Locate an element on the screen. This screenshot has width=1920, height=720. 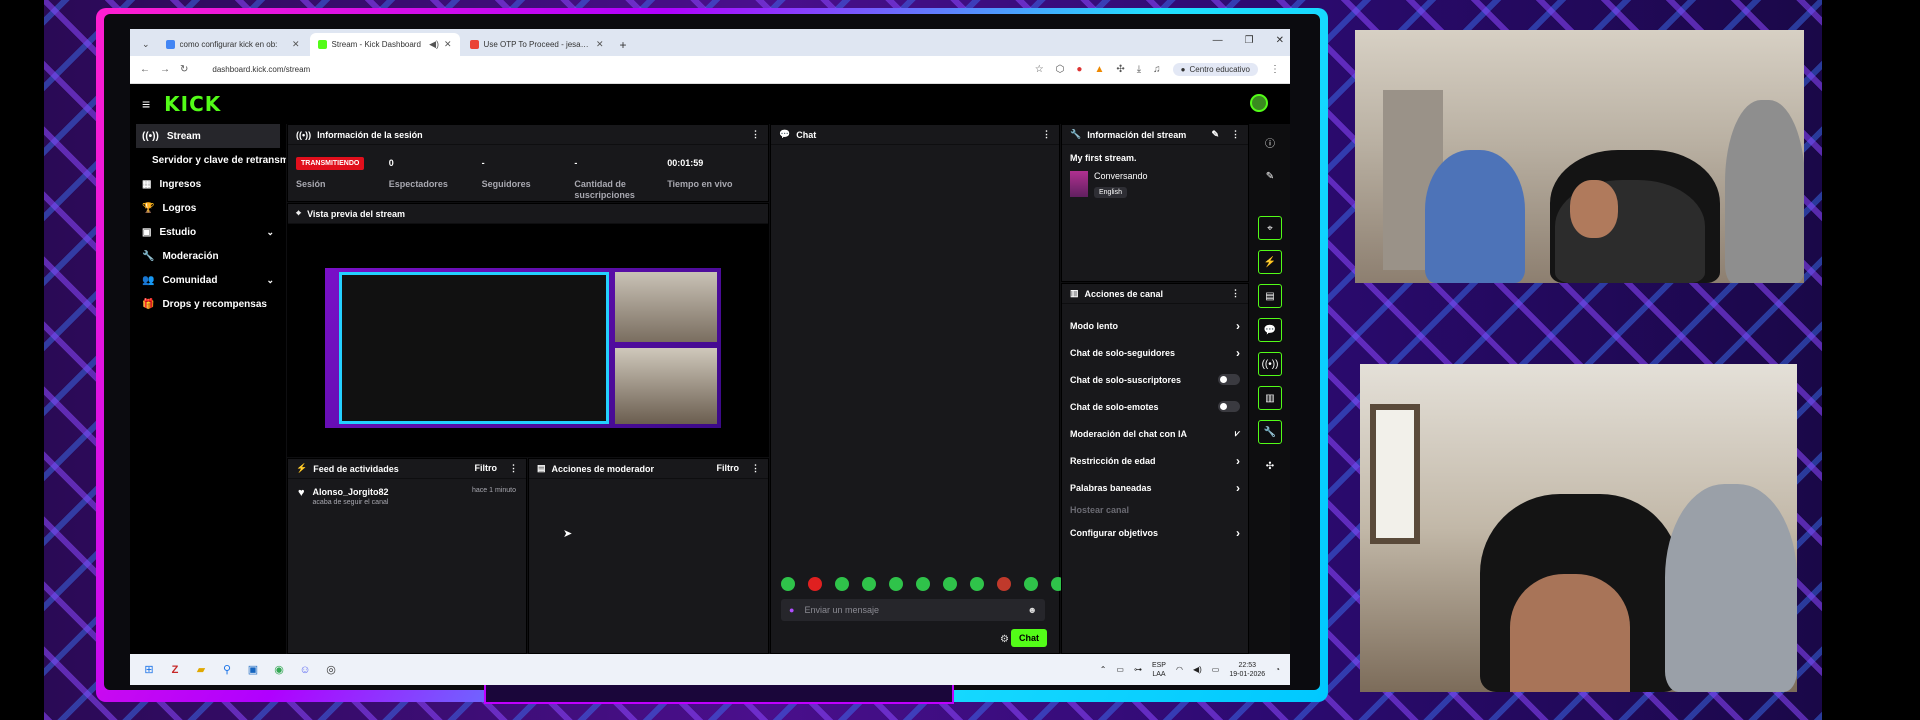
edit-pencil-icon: ✎ is located at coordinates (1215, 134).